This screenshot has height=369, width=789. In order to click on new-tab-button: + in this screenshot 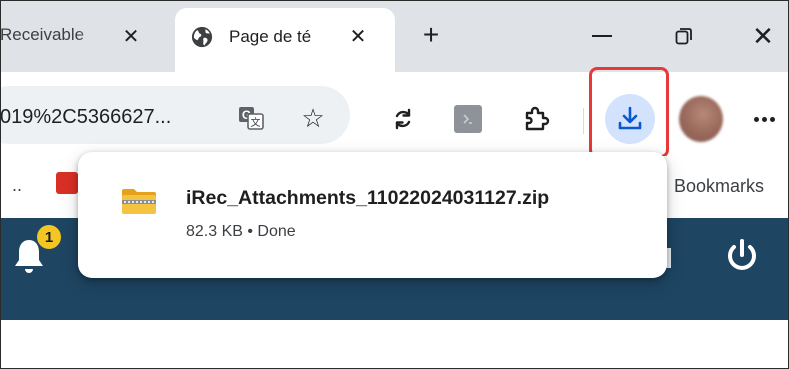, I will do `click(431, 34)`.